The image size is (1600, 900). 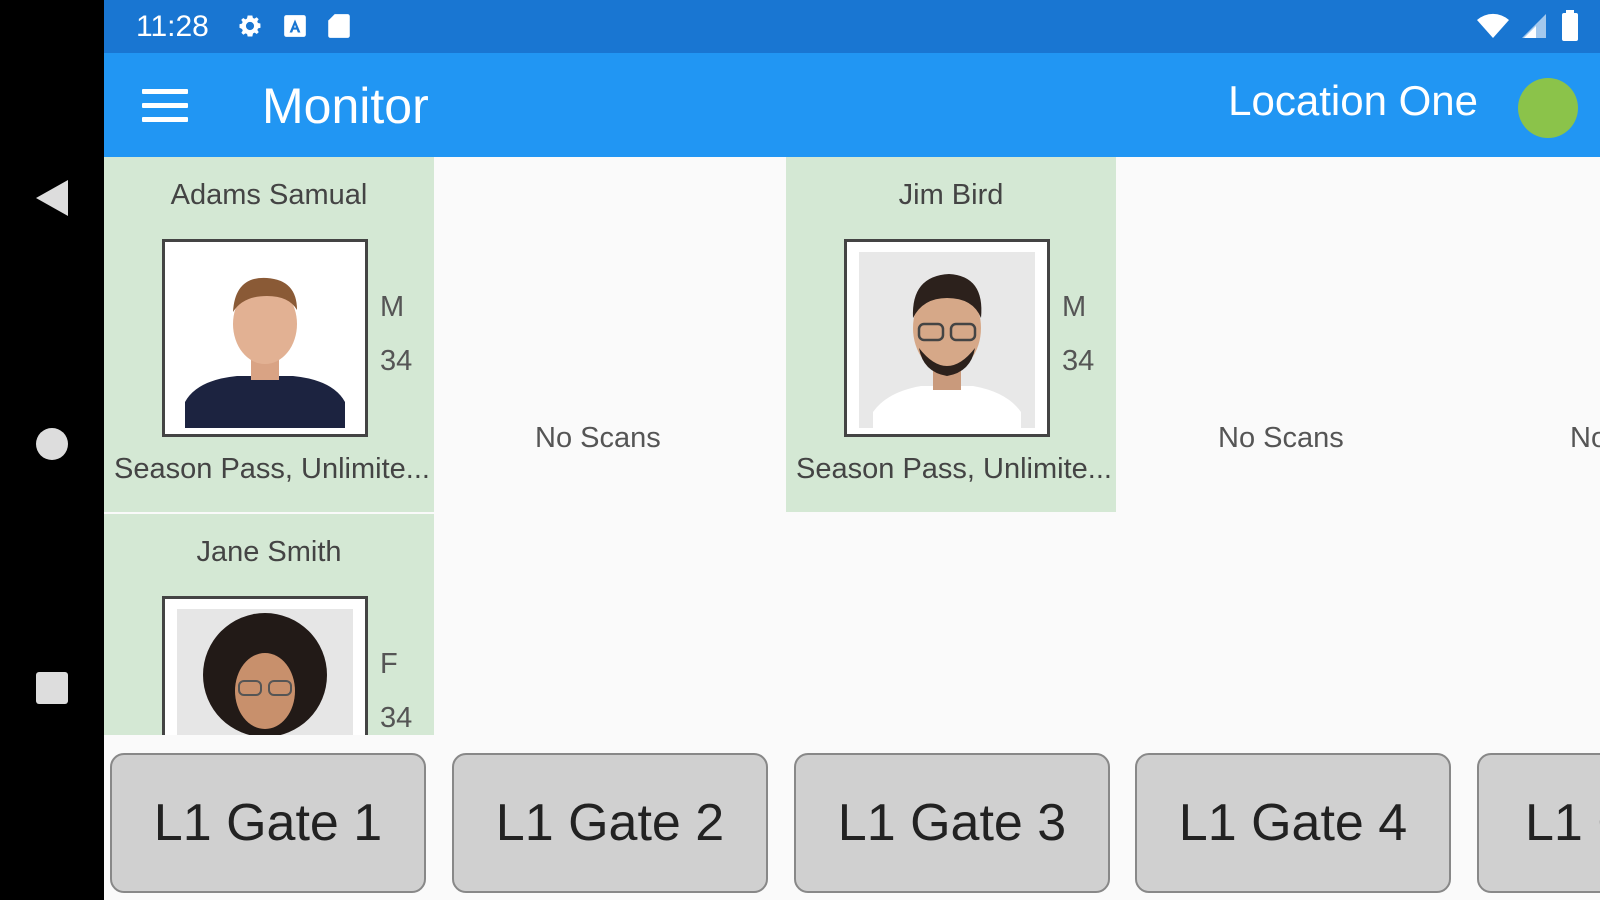 I want to click on person-name: Jane Smith, so click(x=269, y=552).